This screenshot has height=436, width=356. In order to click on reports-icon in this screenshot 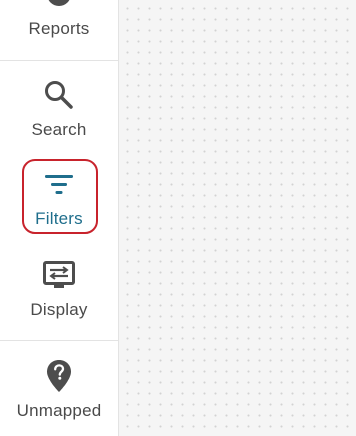, I will do `click(59, 6)`.